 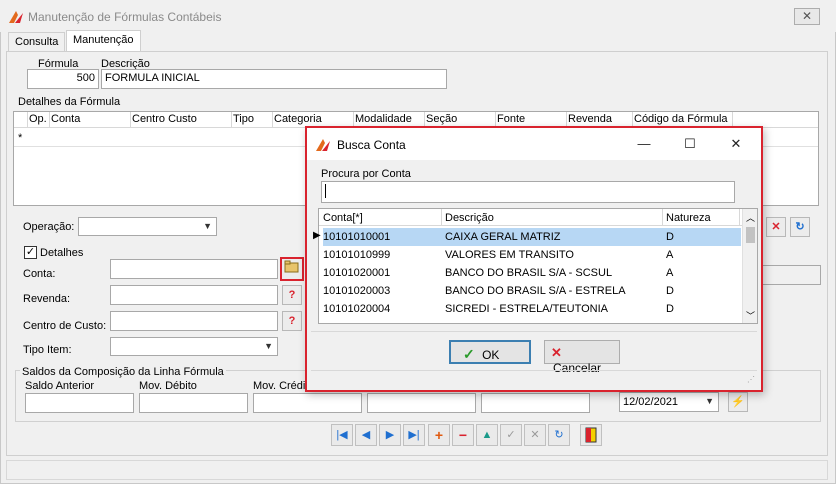 I want to click on dialog-close-button: ✕, so click(x=736, y=144).